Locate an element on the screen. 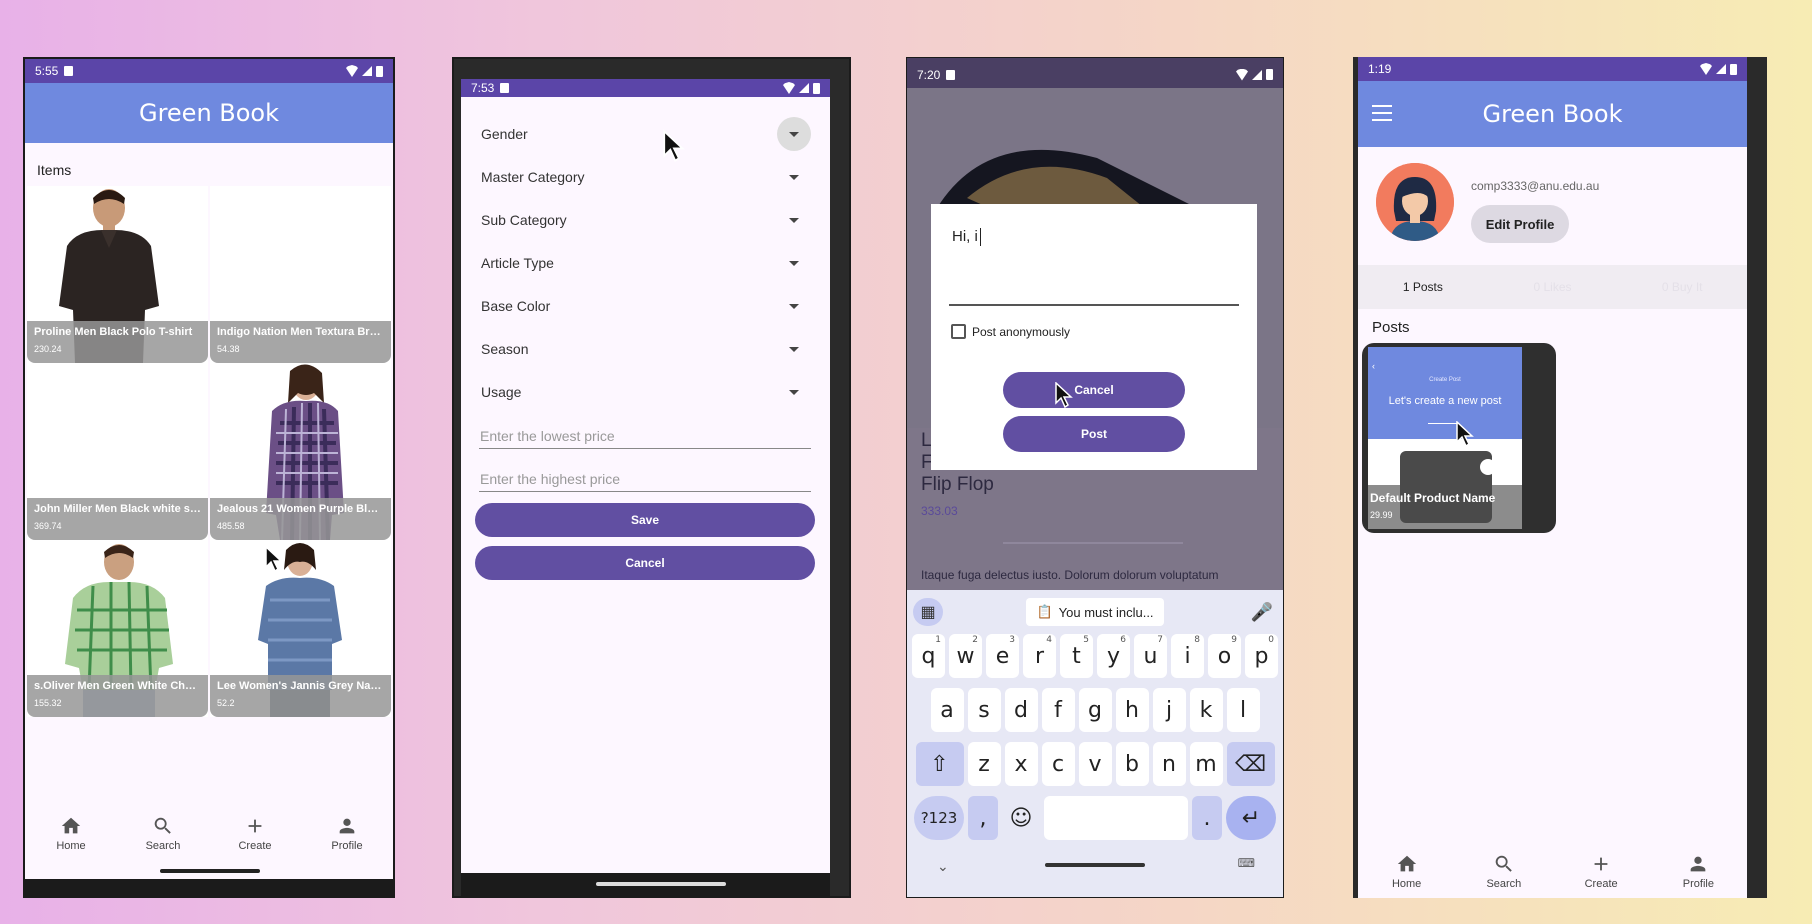 The image size is (1812, 924). dropdown-label: Master Category is located at coordinates (533, 177).